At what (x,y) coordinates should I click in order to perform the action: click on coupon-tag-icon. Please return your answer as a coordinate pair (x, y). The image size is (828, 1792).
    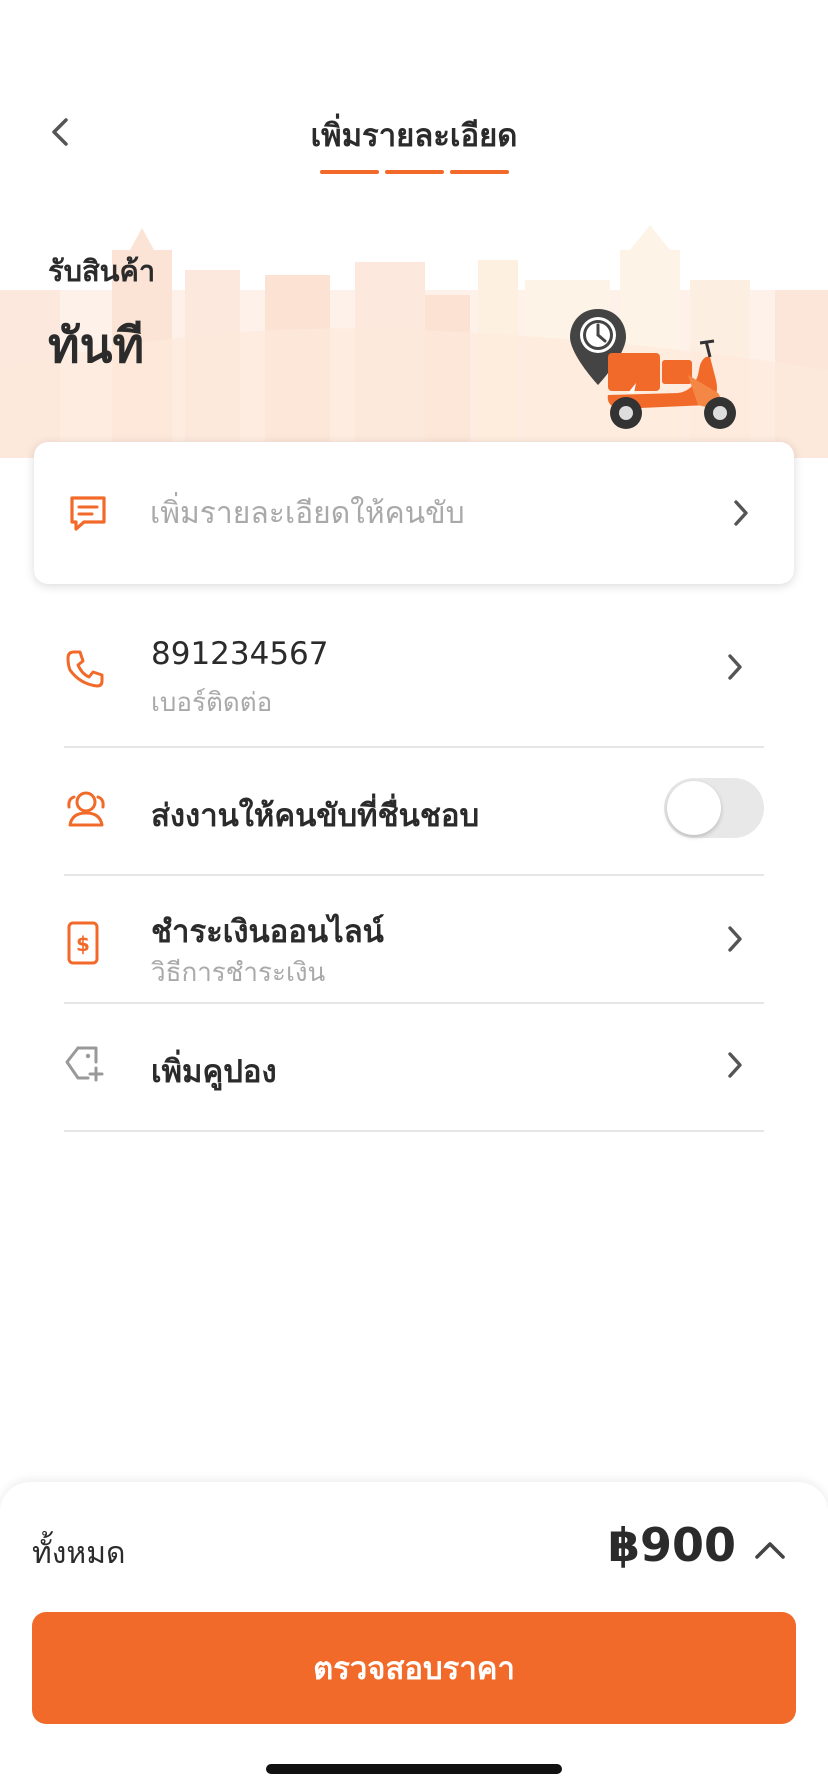
    Looking at the image, I should click on (84, 1064).